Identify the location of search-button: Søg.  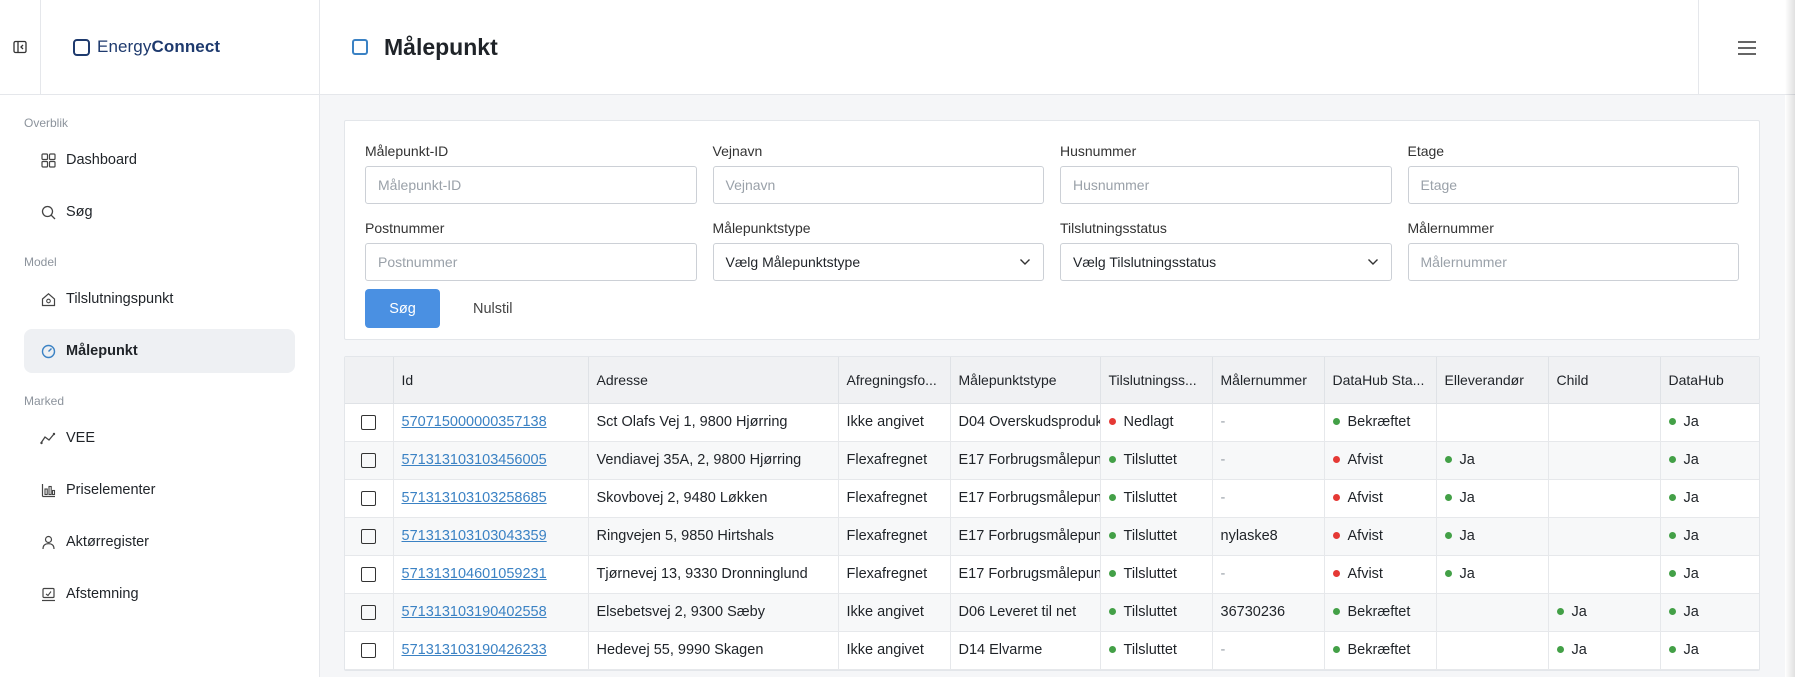
(402, 308).